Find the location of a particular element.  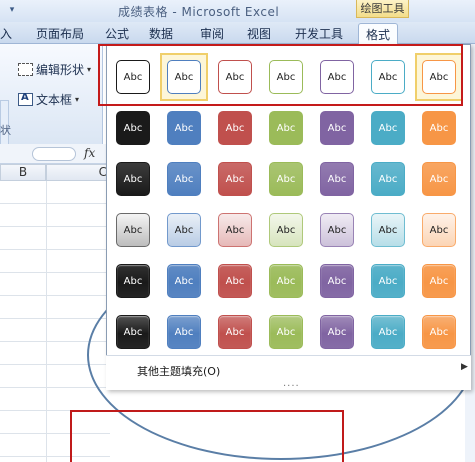

grid-column-divider is located at coordinates (46, 321).